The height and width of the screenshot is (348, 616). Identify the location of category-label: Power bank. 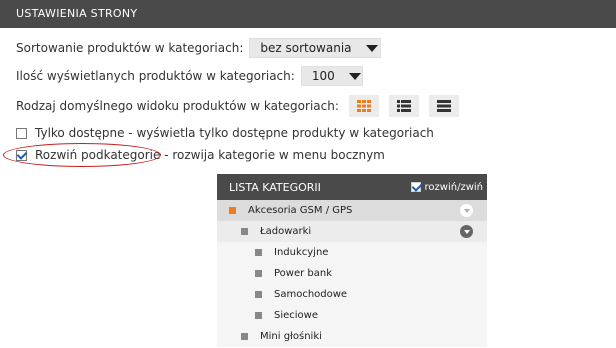
(303, 273).